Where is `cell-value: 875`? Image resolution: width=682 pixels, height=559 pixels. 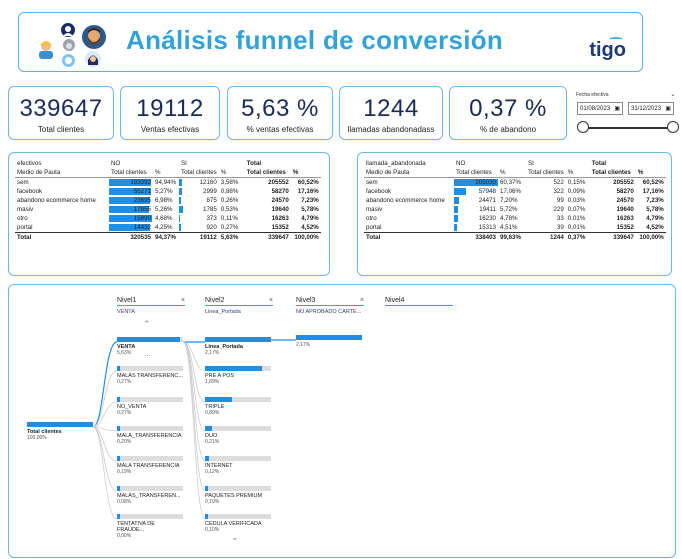 cell-value: 875 is located at coordinates (211, 200).